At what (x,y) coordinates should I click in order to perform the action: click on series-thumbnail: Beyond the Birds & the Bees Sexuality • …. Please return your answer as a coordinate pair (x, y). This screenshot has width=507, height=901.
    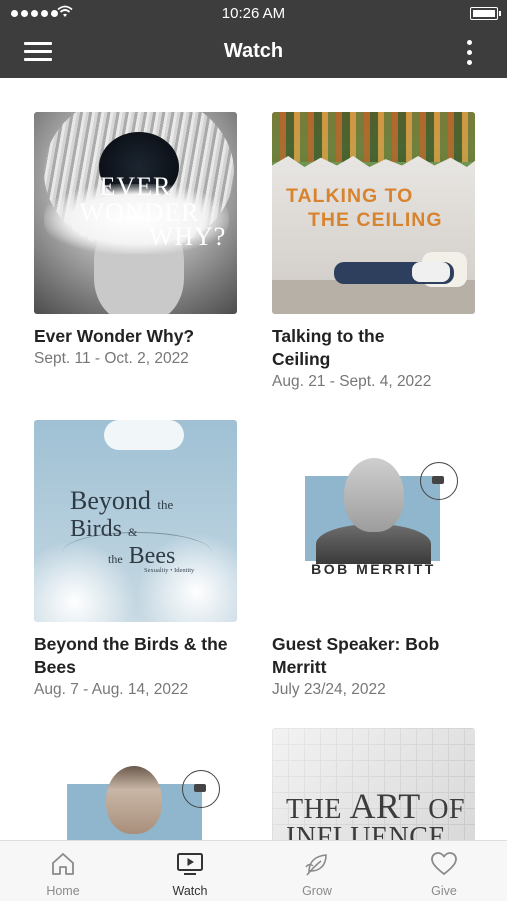
    Looking at the image, I should click on (135, 521).